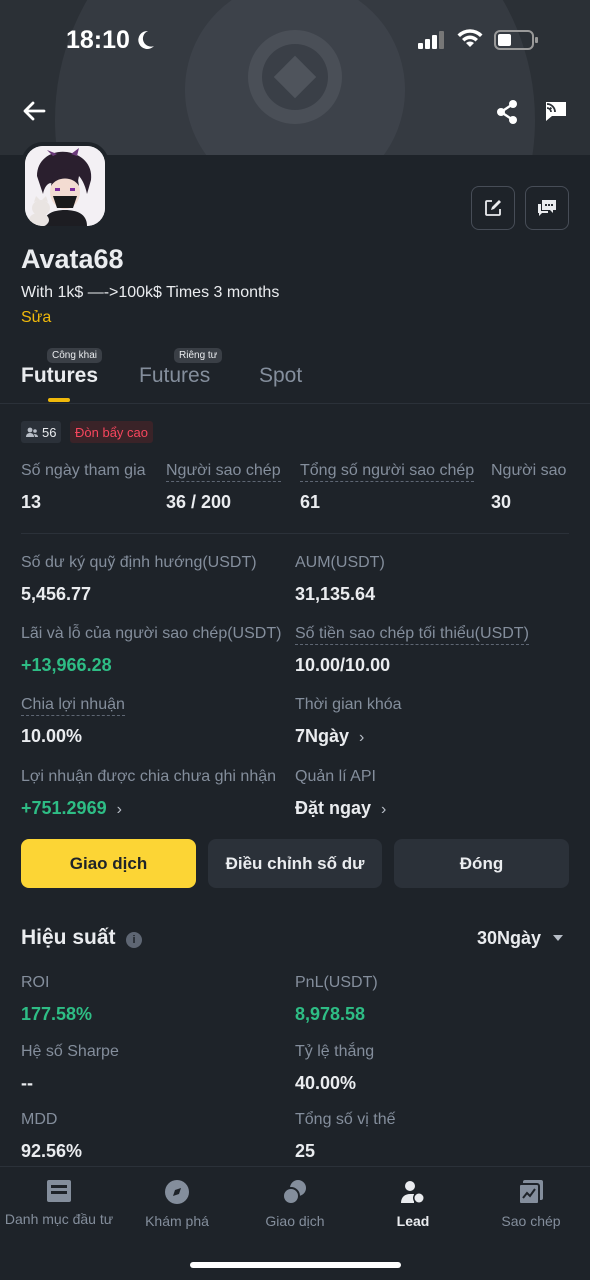 Image resolution: width=590 pixels, height=1280 pixels. I want to click on win-rate-value: 40.00%, so click(326, 1083).